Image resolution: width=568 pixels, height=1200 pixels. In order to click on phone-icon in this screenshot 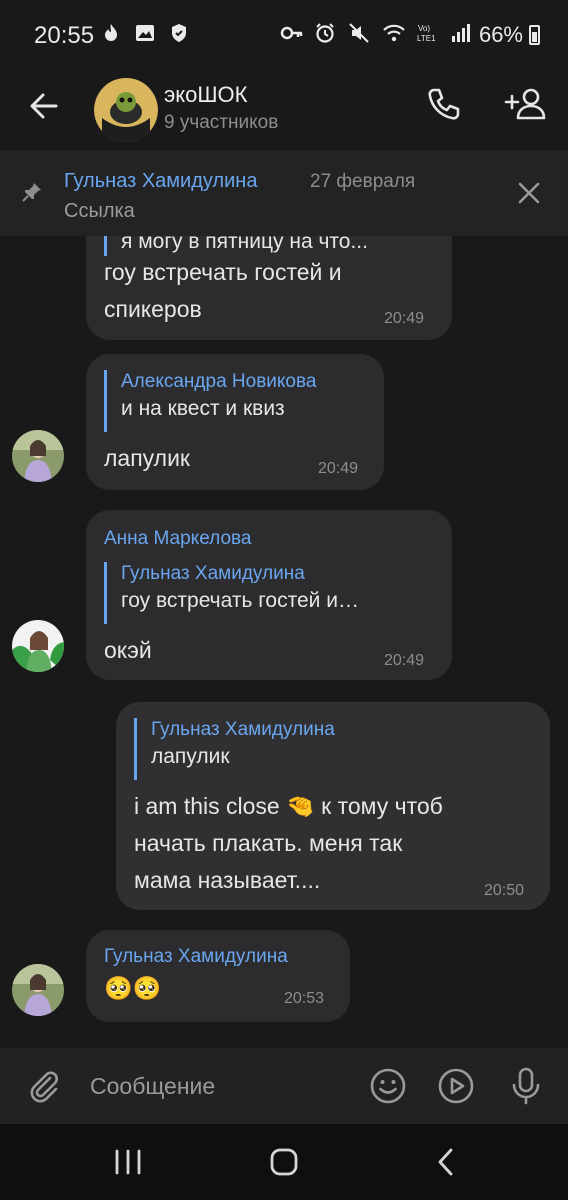, I will do `click(444, 104)`.